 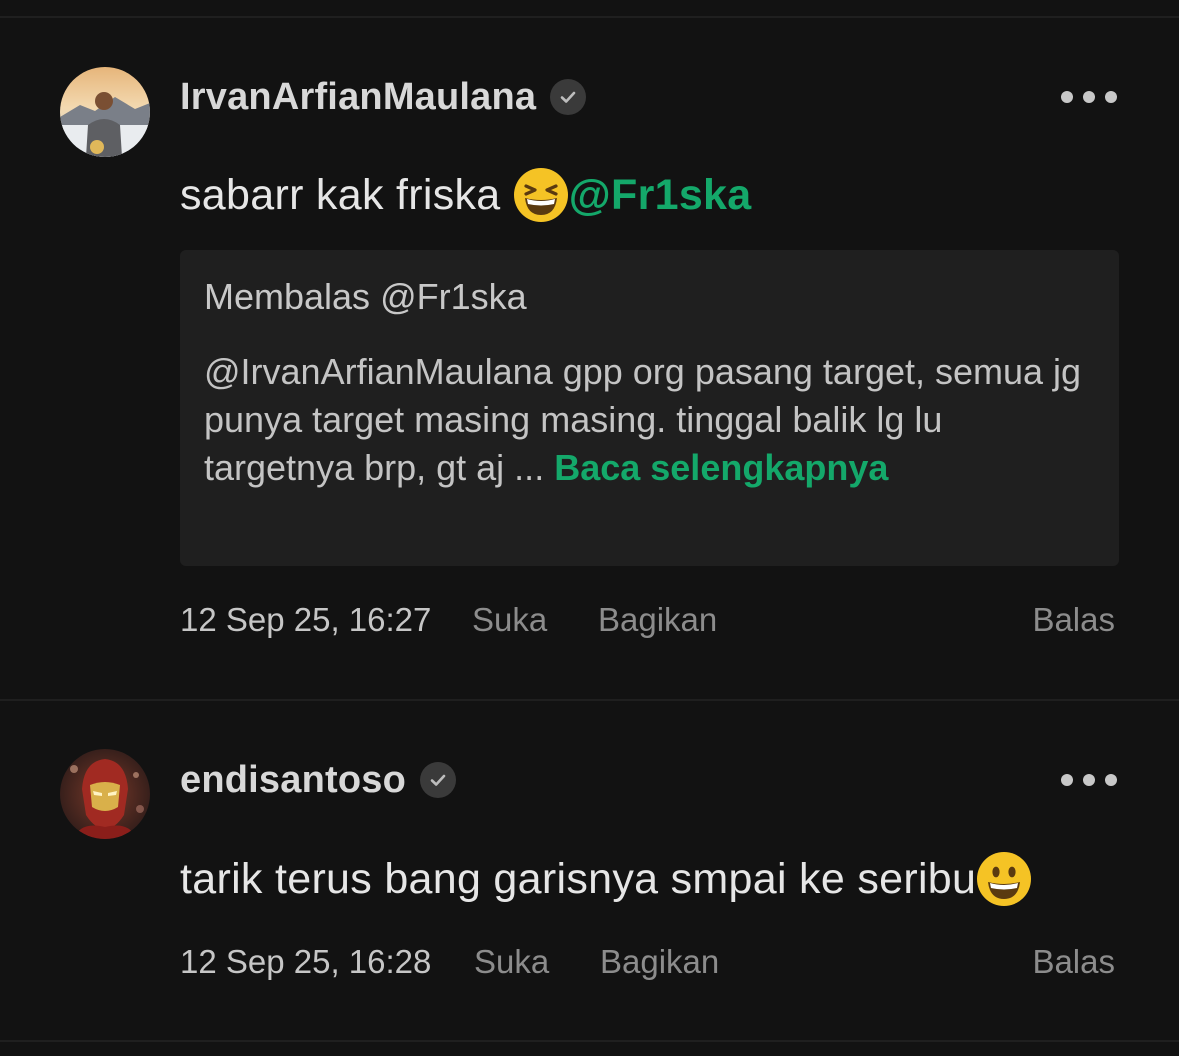 I want to click on username-row: endisantoso, so click(x=318, y=780).